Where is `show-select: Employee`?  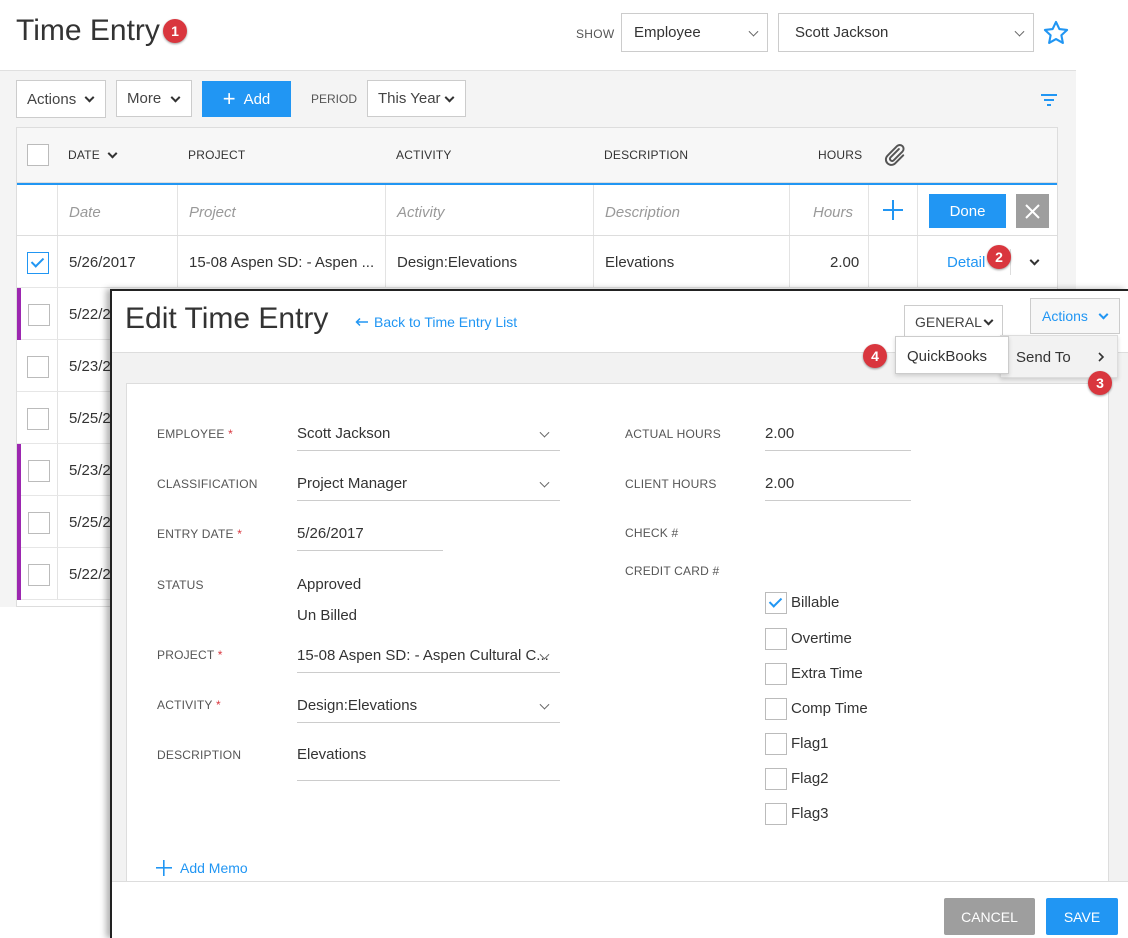 show-select: Employee is located at coordinates (694, 32).